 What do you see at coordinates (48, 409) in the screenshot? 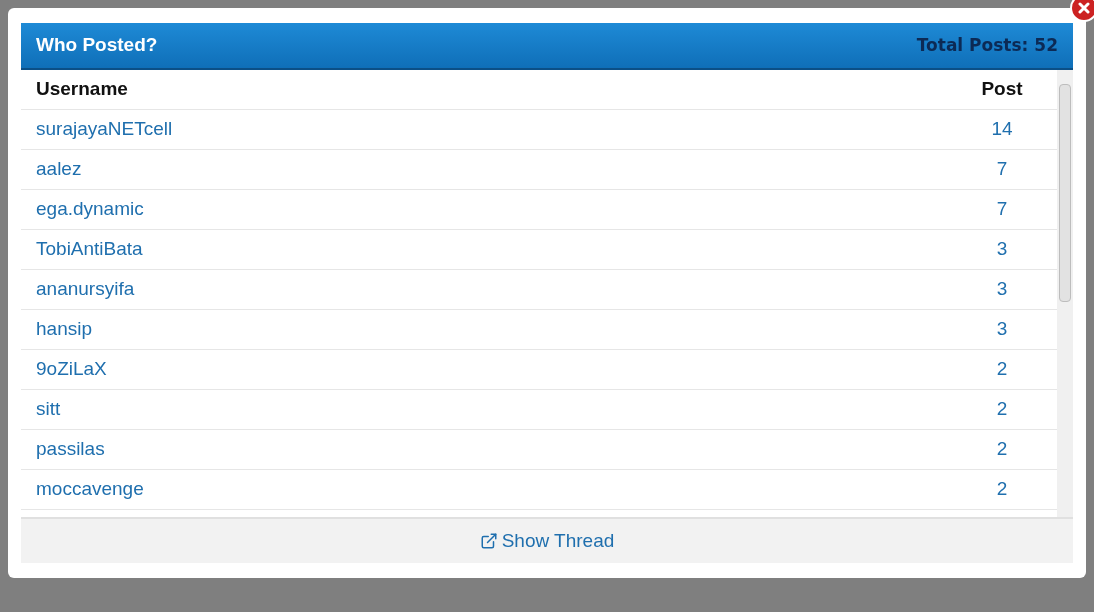
I see `username-link: sitt` at bounding box center [48, 409].